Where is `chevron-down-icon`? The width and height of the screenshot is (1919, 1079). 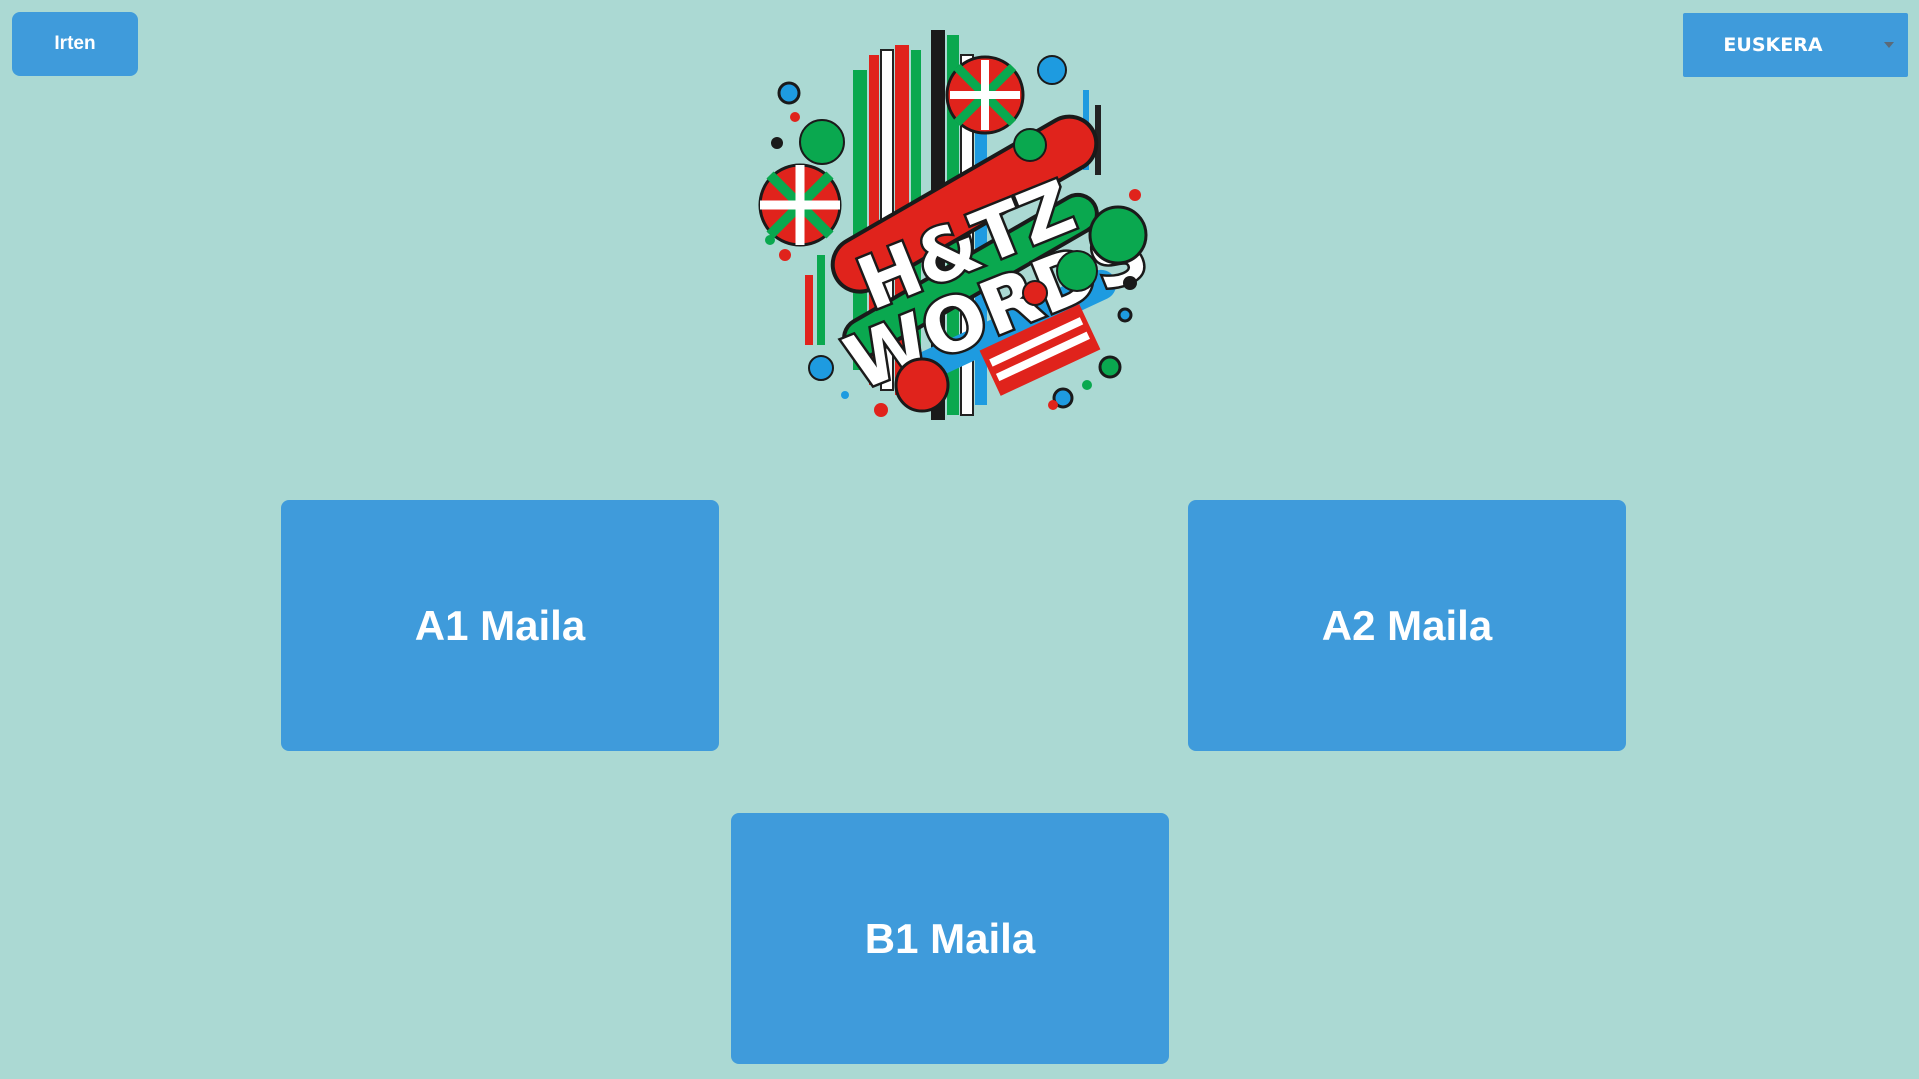 chevron-down-icon is located at coordinates (1889, 45).